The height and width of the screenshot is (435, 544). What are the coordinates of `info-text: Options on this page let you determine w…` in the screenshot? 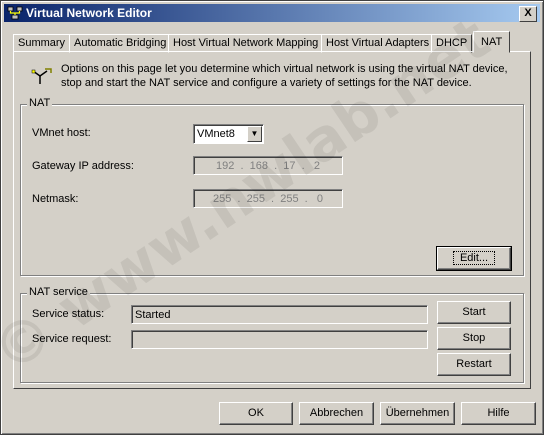 It's located at (284, 76).